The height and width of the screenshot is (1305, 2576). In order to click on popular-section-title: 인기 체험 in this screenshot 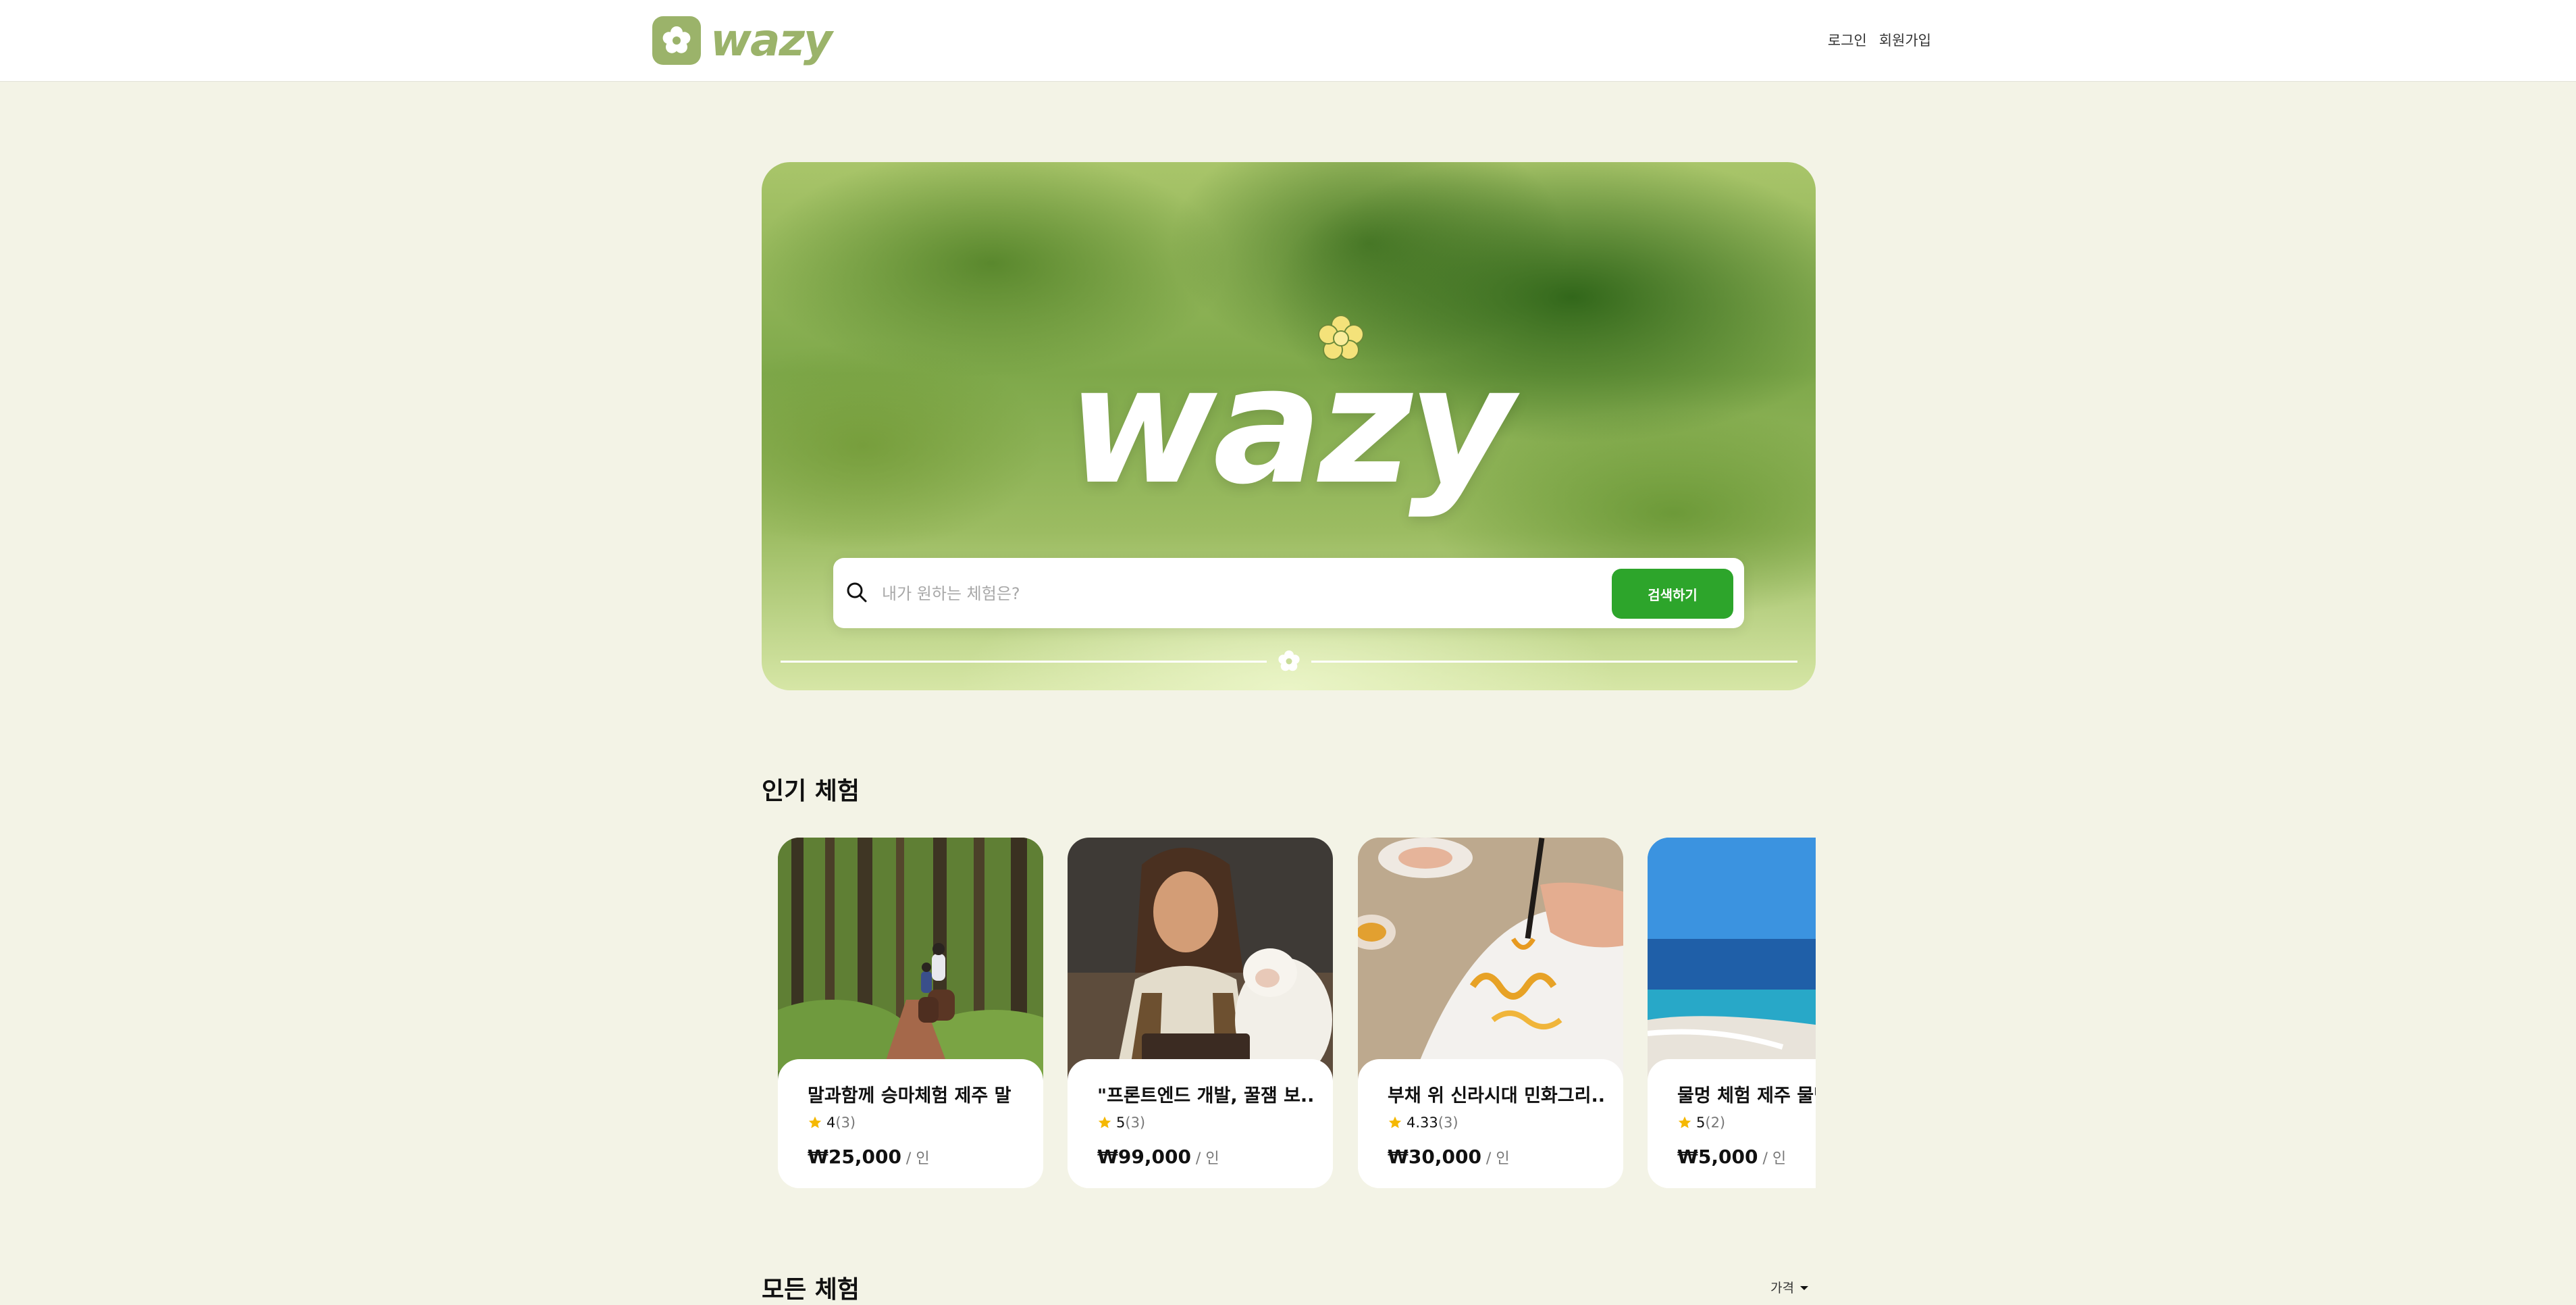, I will do `click(811, 791)`.